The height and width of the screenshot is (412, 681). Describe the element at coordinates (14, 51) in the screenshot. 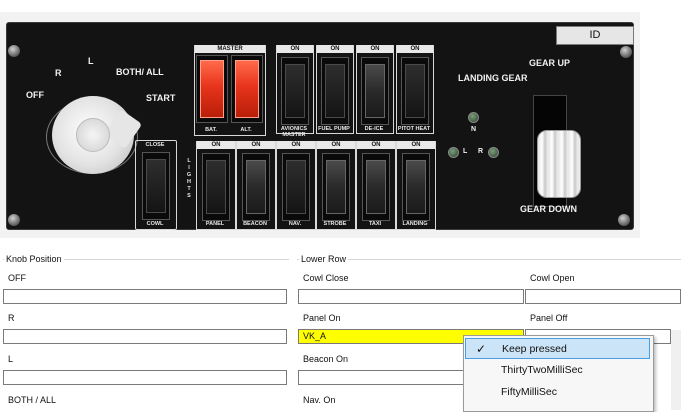

I see `screw-top-left` at that location.